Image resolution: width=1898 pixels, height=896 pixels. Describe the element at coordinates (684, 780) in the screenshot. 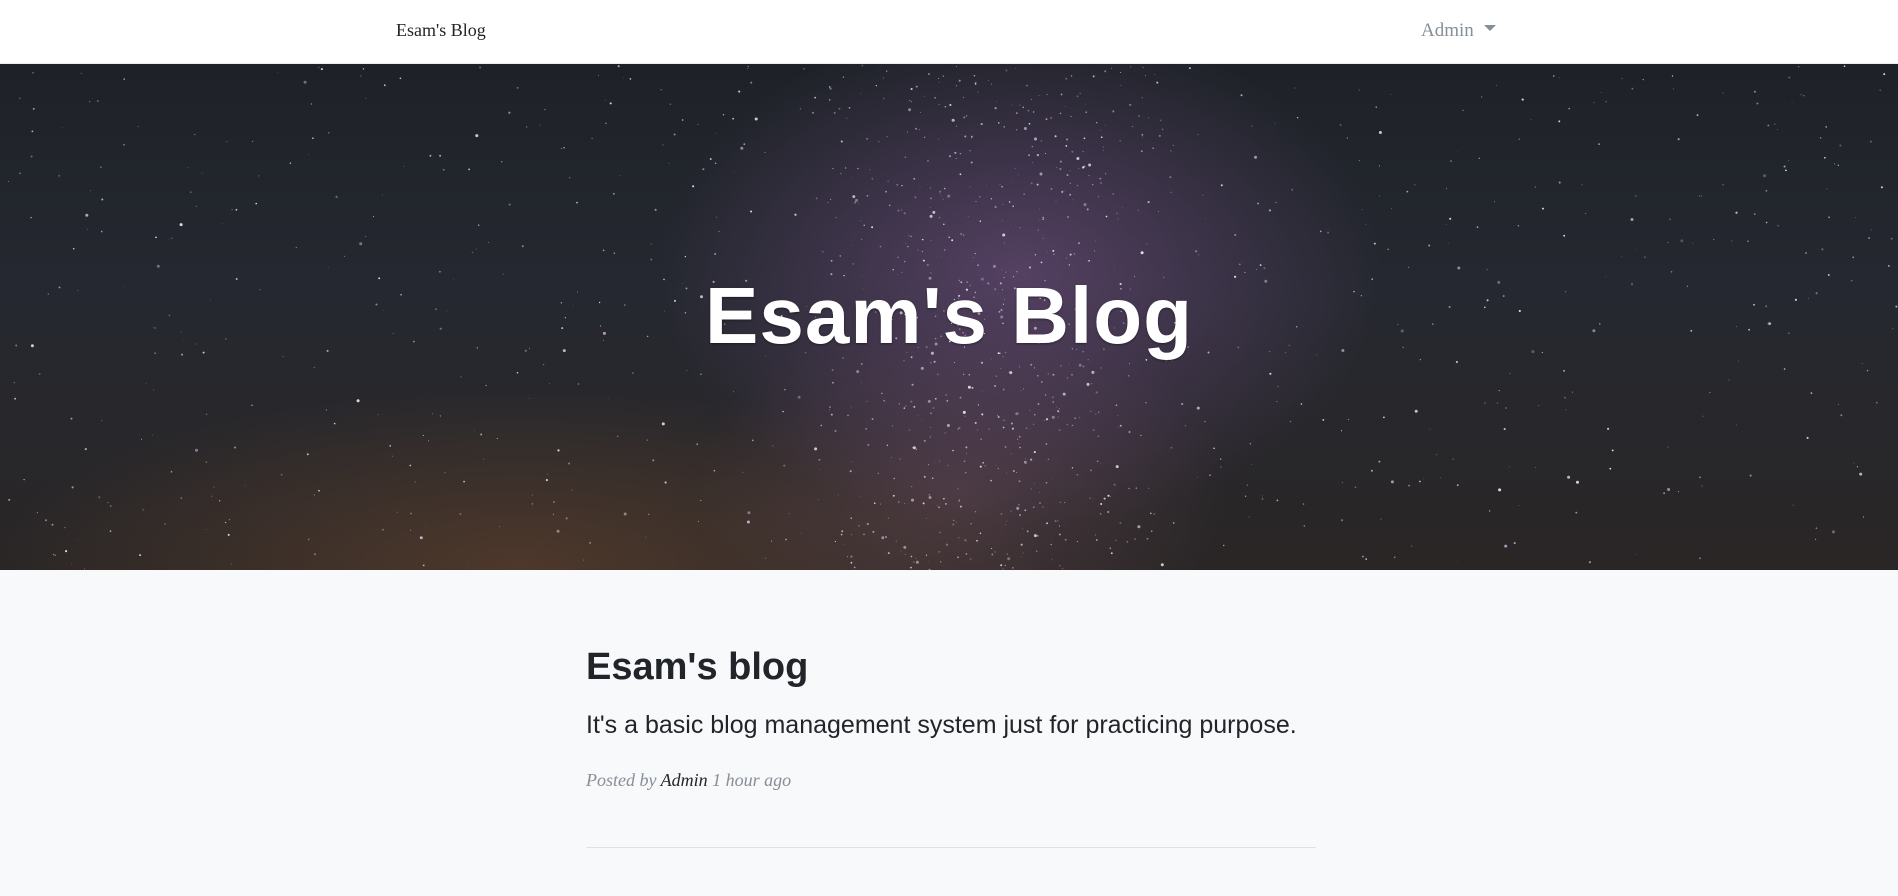

I see `post-author-link: Admin` at that location.